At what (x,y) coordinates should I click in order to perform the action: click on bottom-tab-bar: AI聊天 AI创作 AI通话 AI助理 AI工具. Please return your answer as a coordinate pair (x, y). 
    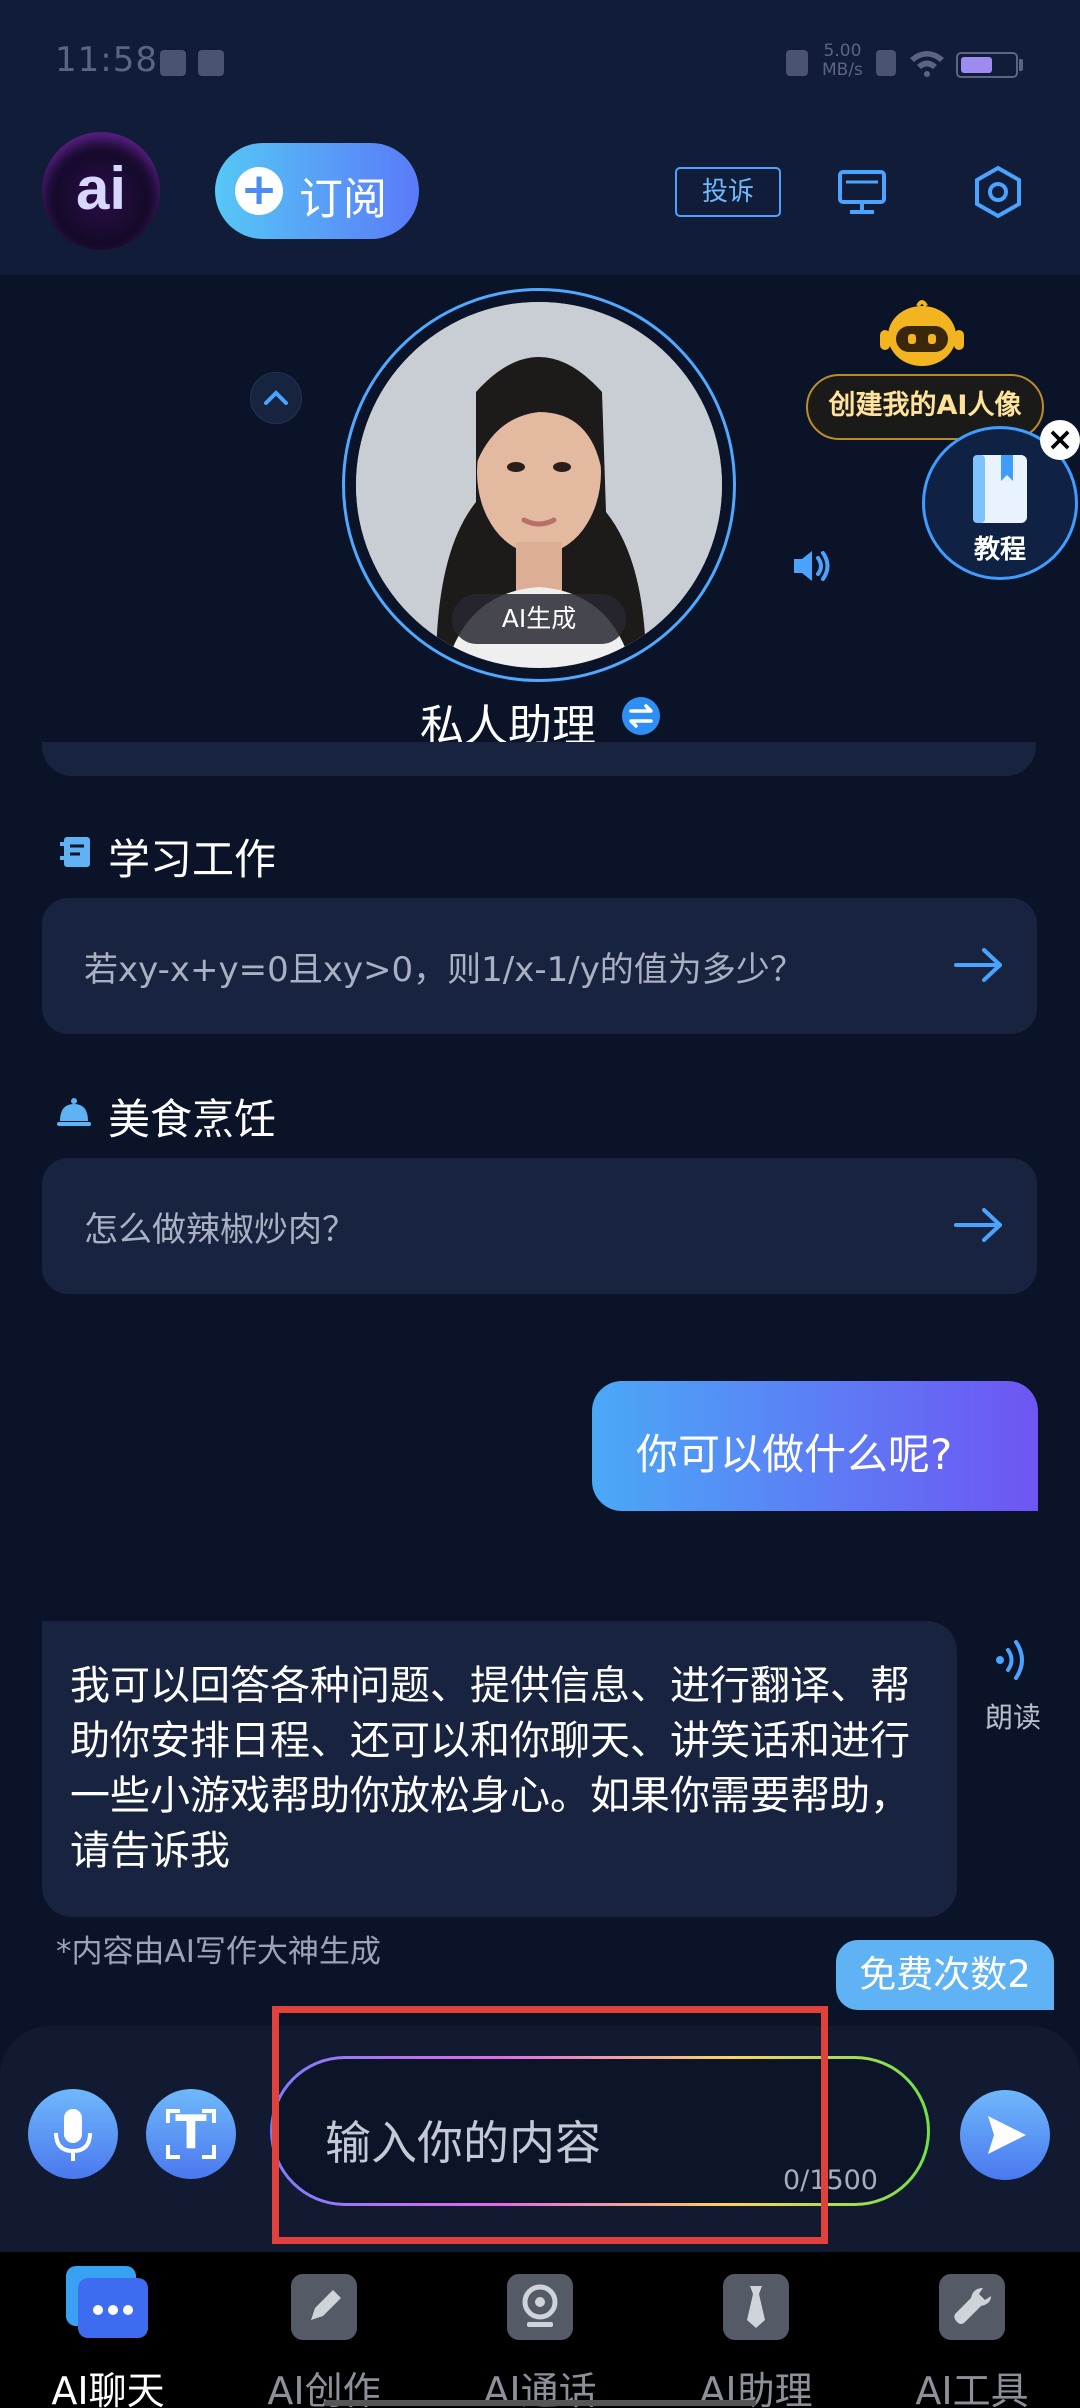
    Looking at the image, I should click on (540, 2330).